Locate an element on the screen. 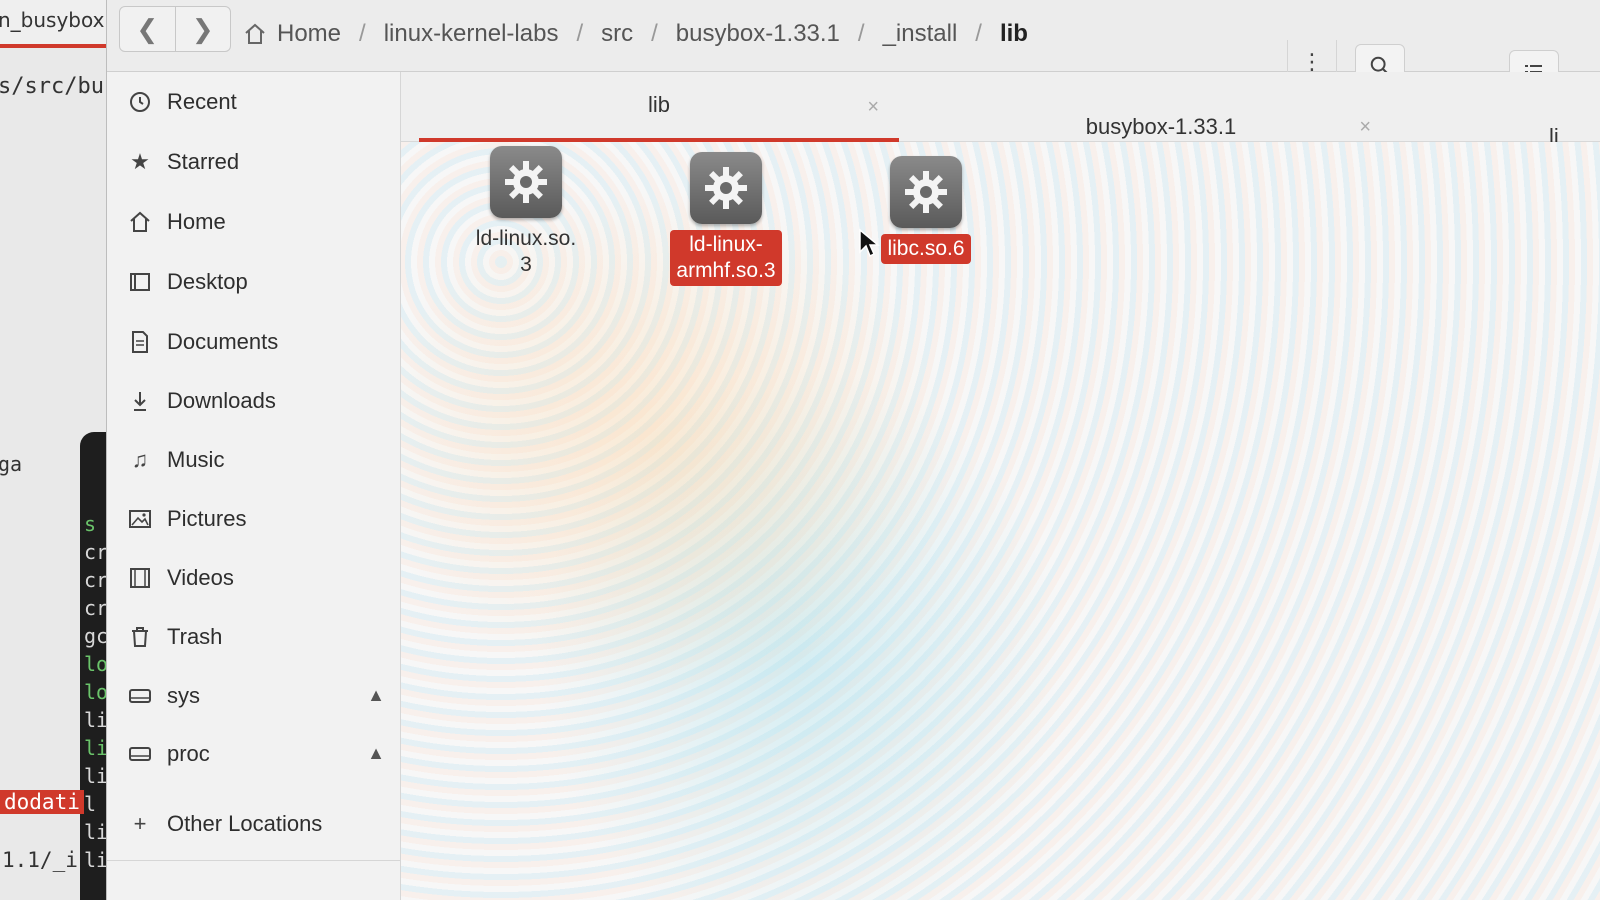 This screenshot has height=900, width=1600. sidebar-item-label: Other Locations is located at coordinates (245, 823).